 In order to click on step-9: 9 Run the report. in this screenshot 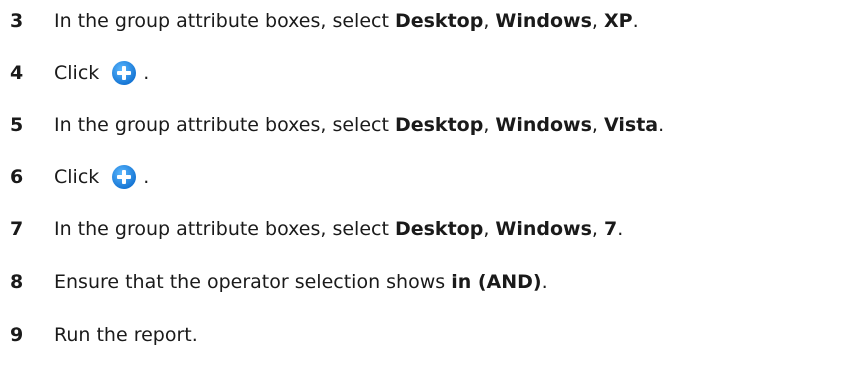, I will do `click(104, 335)`.